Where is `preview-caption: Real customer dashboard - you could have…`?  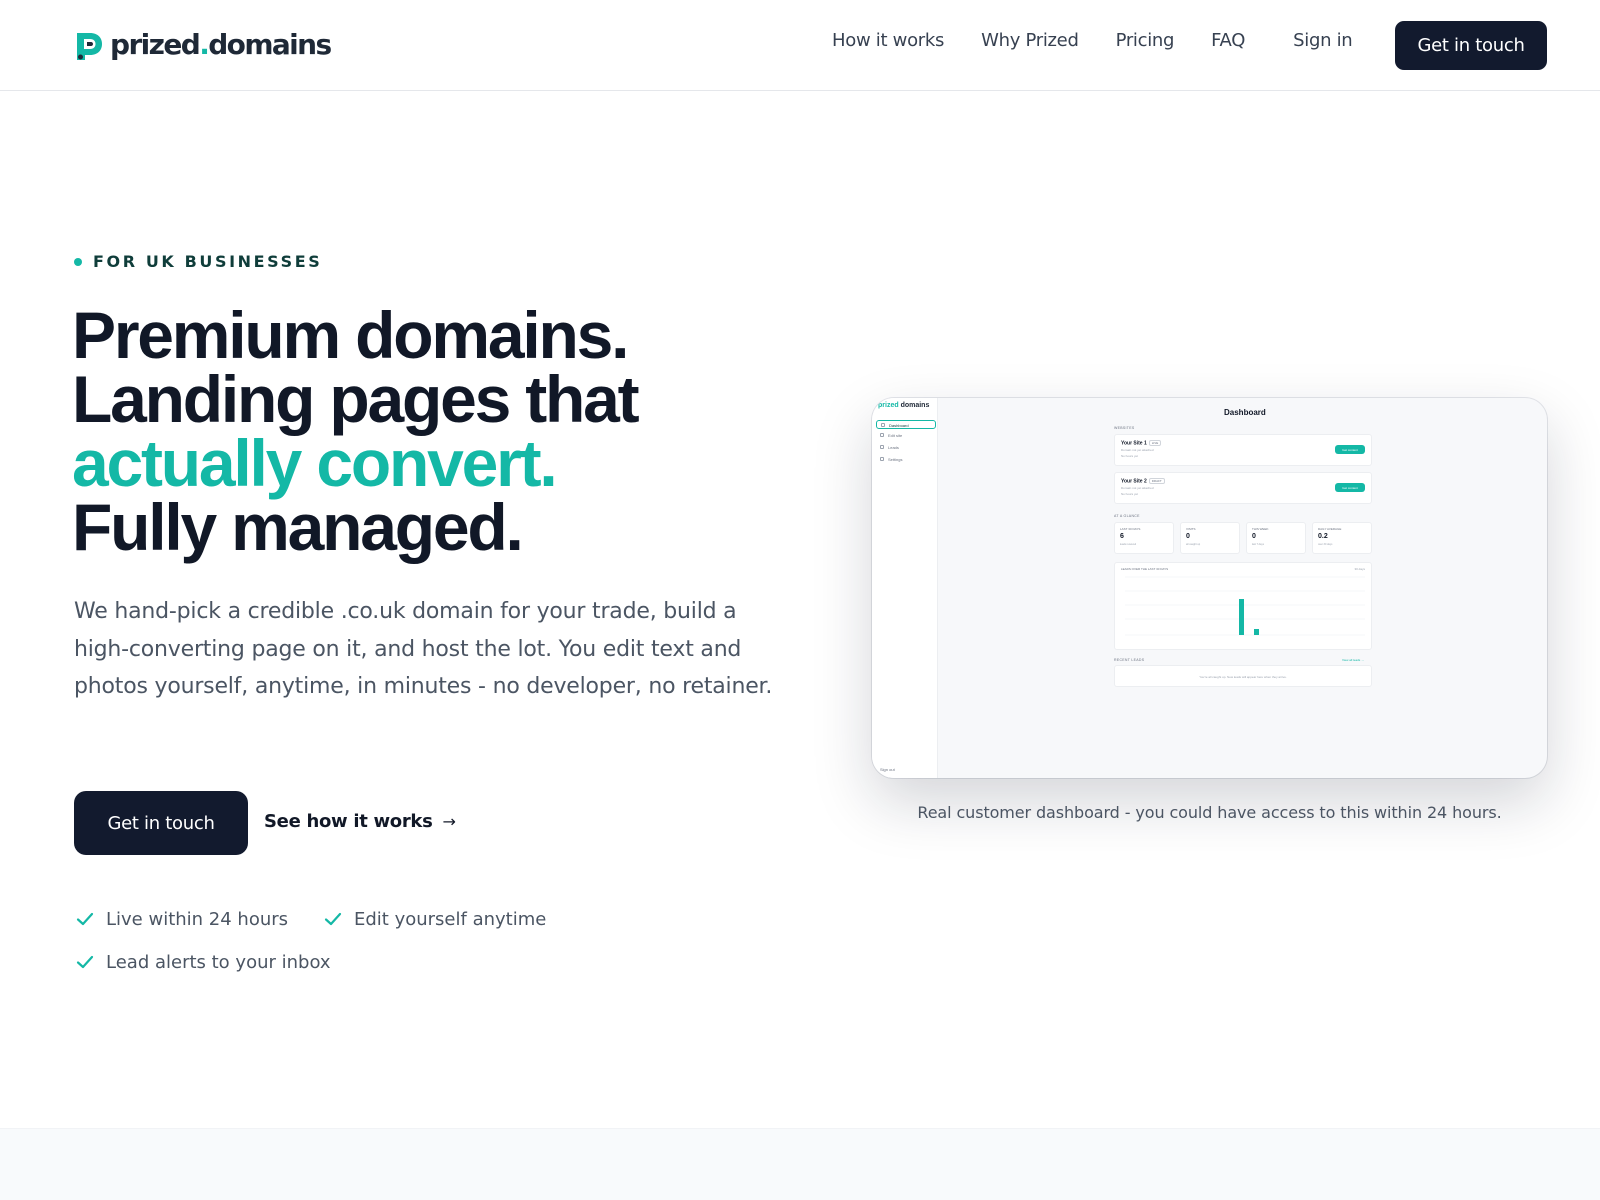
preview-caption: Real customer dashboard - you could have… is located at coordinates (1209, 812).